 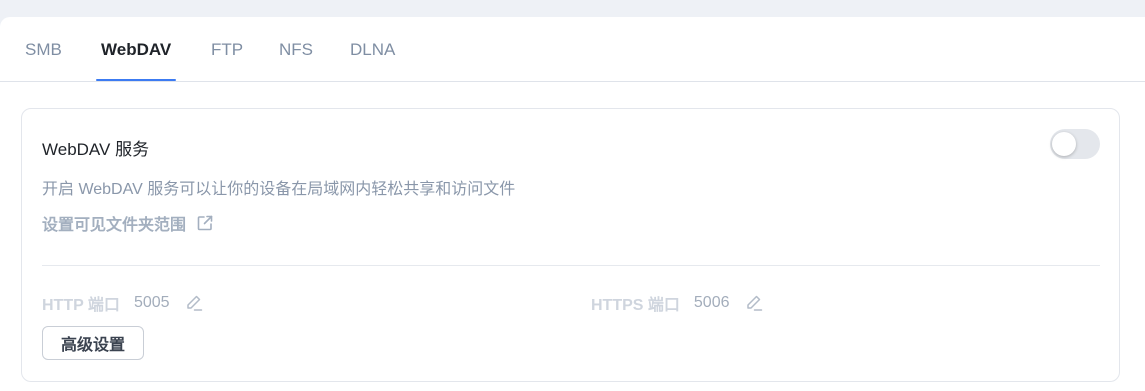 What do you see at coordinates (635, 305) in the screenshot?
I see `https-port-label: HTTPS 端口` at bounding box center [635, 305].